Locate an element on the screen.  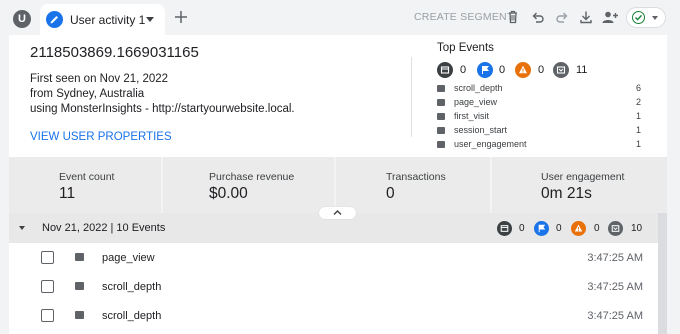
undo-icon is located at coordinates (538, 17).